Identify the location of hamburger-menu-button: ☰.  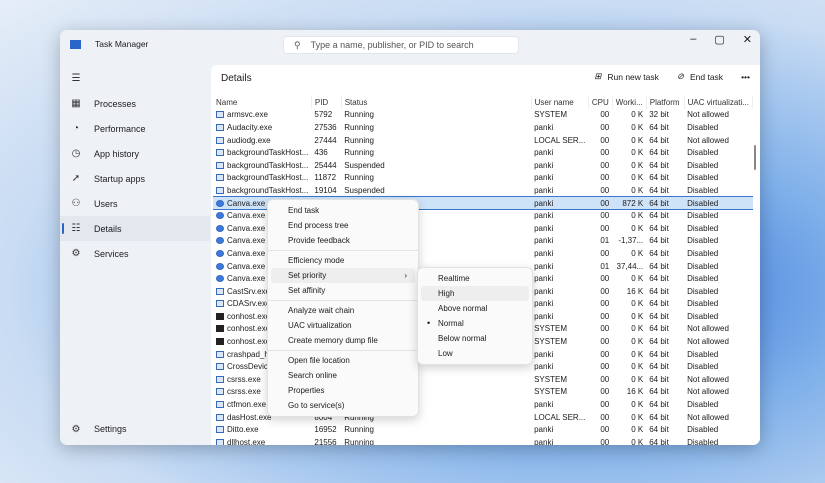
(135, 78).